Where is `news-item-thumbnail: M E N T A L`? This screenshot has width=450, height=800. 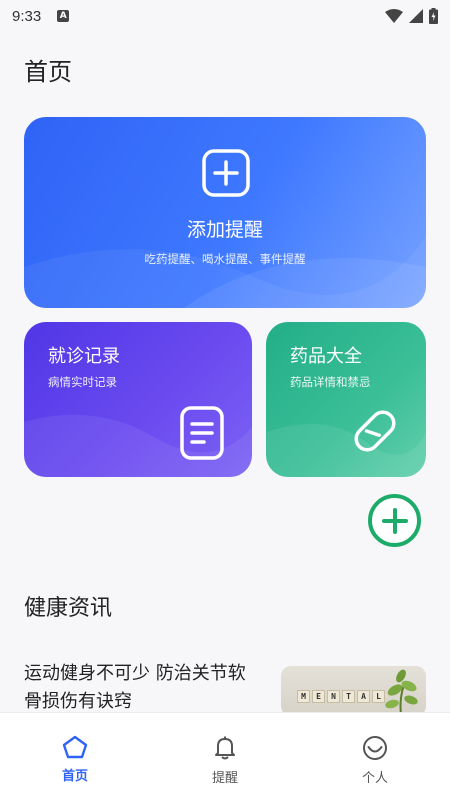
news-item-thumbnail: M E N T A L is located at coordinates (353, 691).